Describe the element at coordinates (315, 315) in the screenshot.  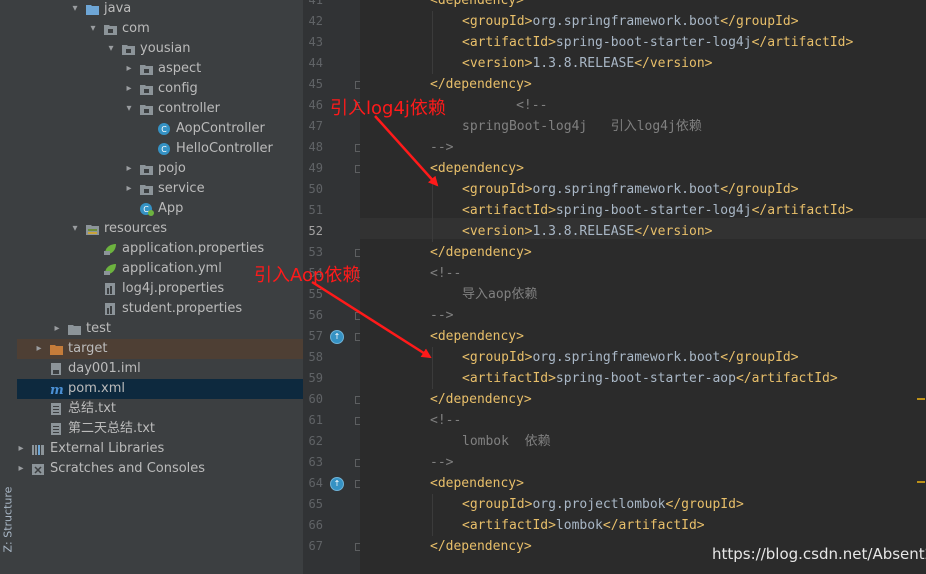
I see `line-number: 56` at that location.